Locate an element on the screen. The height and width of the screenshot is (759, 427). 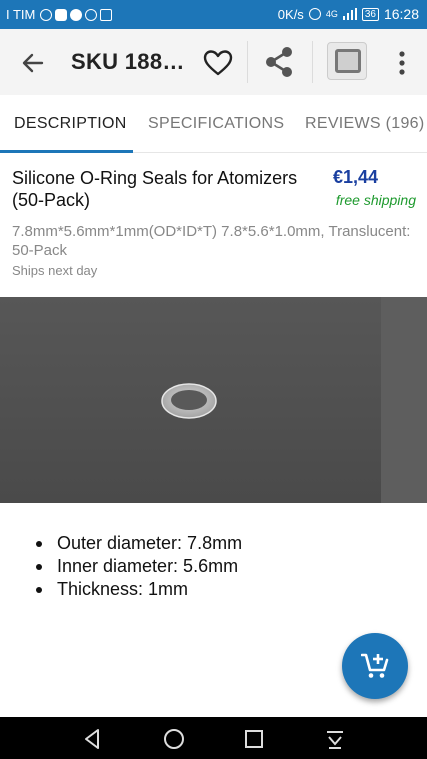
status-bar-left: I TIM is located at coordinates (59, 14).